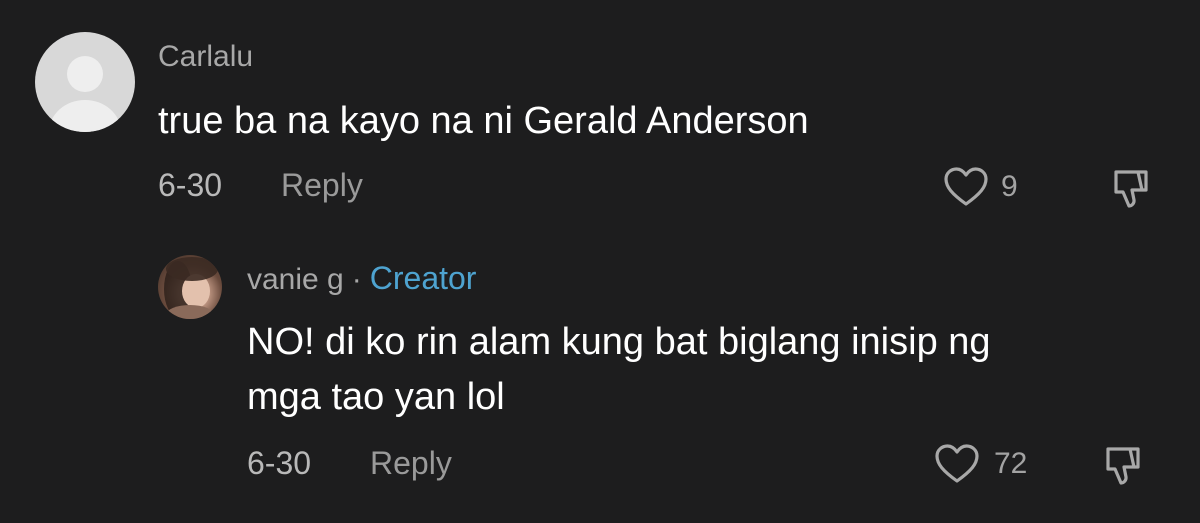  Describe the element at coordinates (411, 463) in the screenshot. I see `reply-reply-button: Reply` at that location.